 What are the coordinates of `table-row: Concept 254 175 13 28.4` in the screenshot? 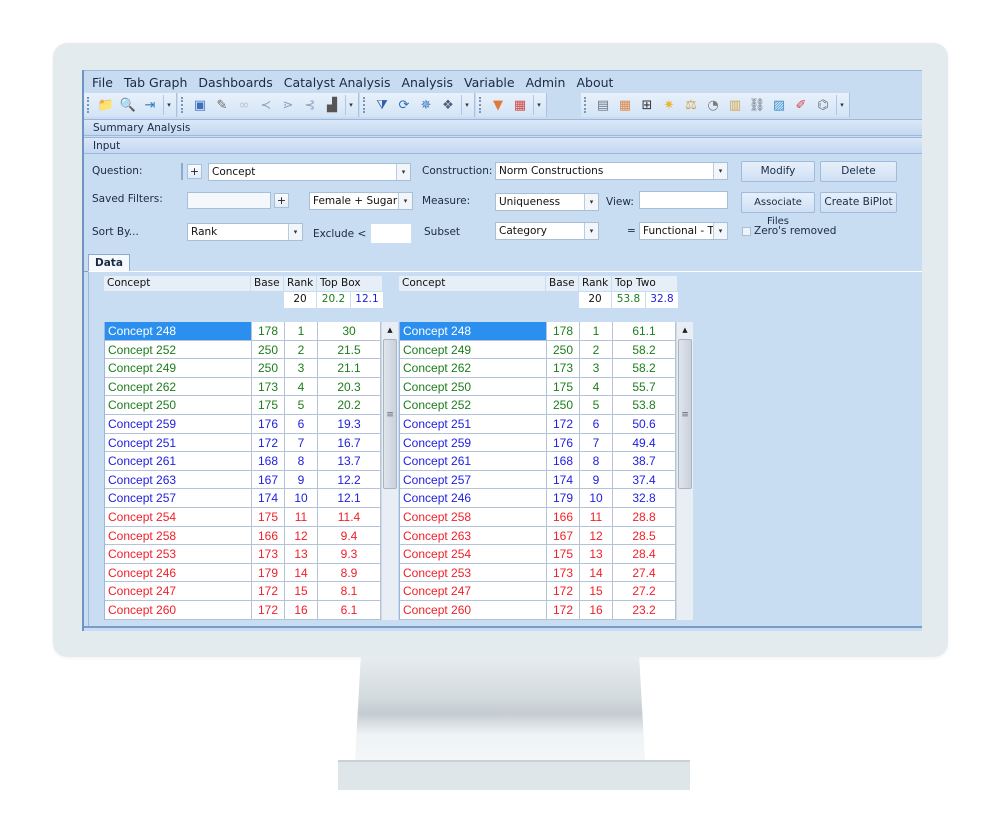 It's located at (538, 554).